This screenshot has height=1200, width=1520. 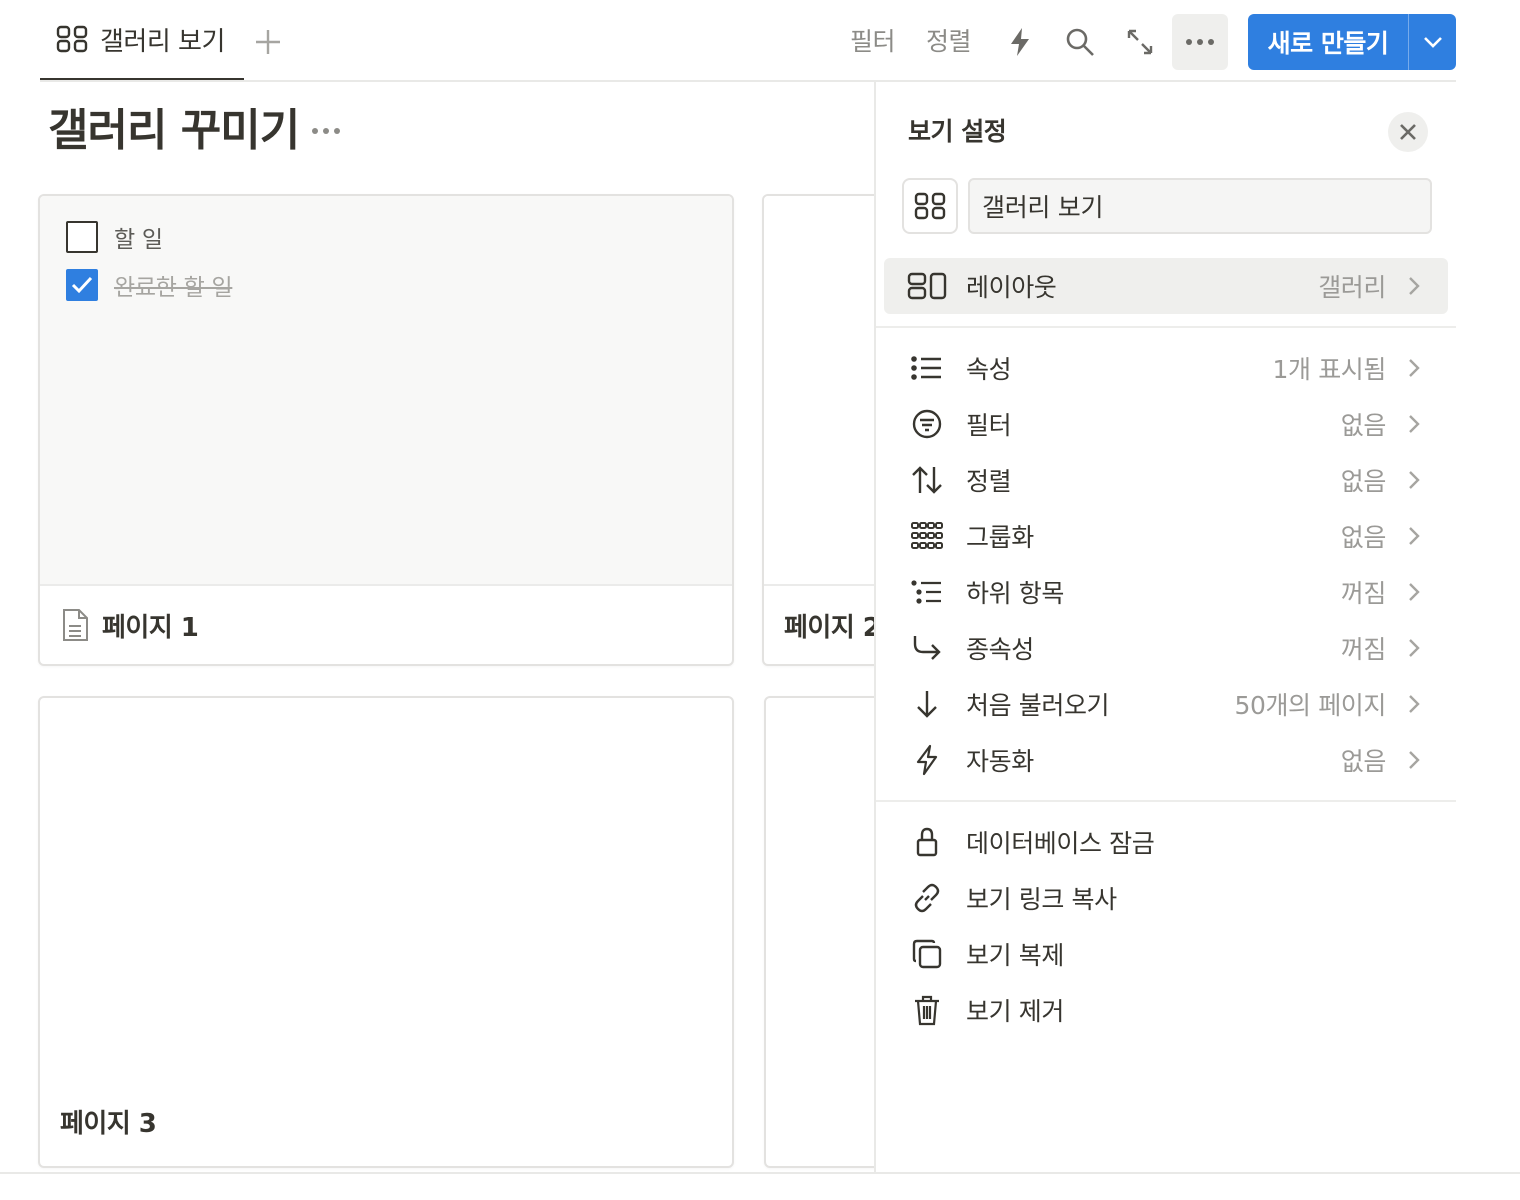 I want to click on title-more-button, so click(x=326, y=131).